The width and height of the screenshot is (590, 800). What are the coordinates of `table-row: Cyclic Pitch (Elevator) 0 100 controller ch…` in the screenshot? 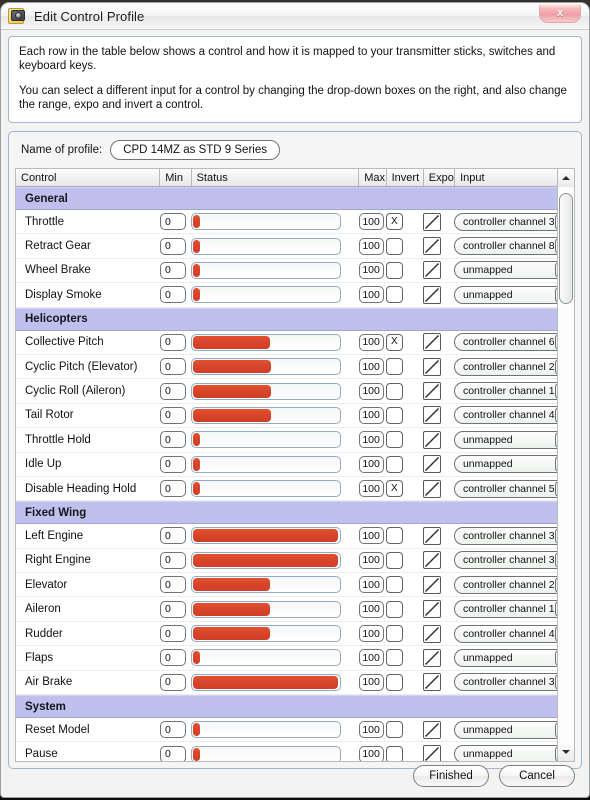 It's located at (295, 367).